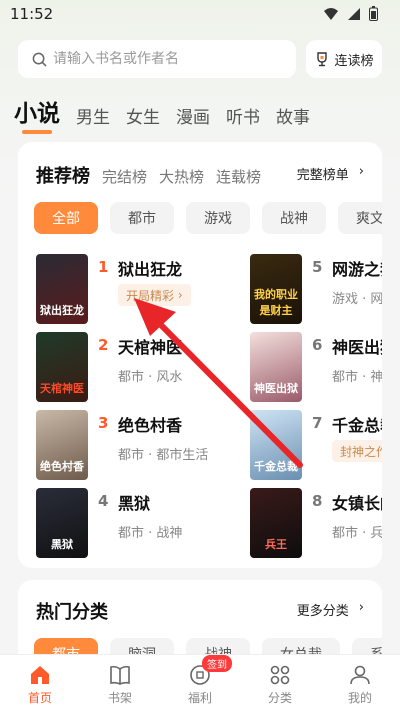  I want to click on more-category-link: 更多分类 ›, so click(330, 609).